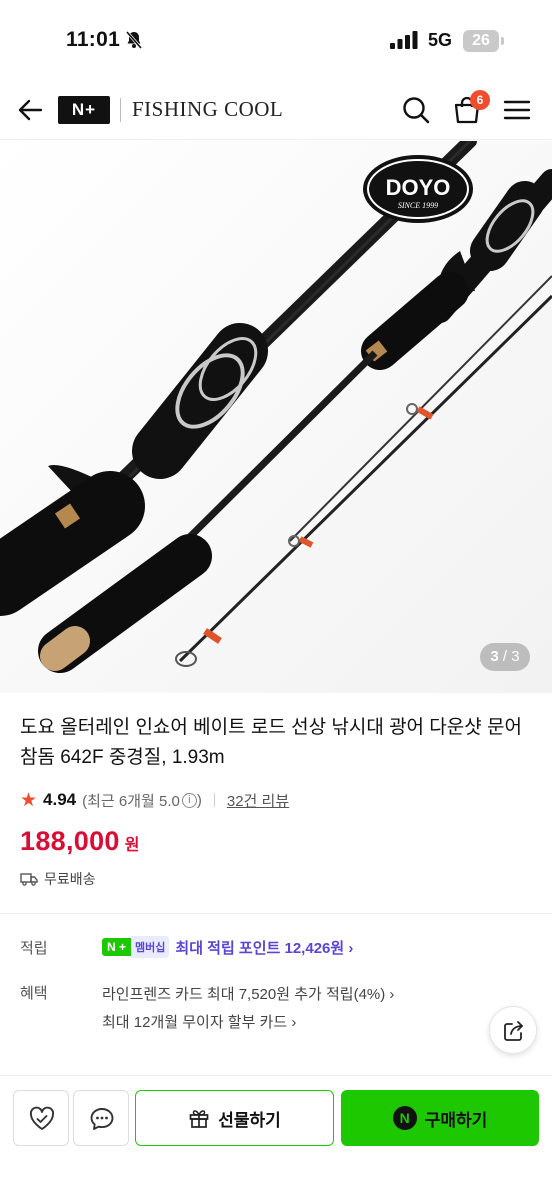 The height and width of the screenshot is (1200, 552). I want to click on buy-button-label: 구매하기, so click(456, 1120).